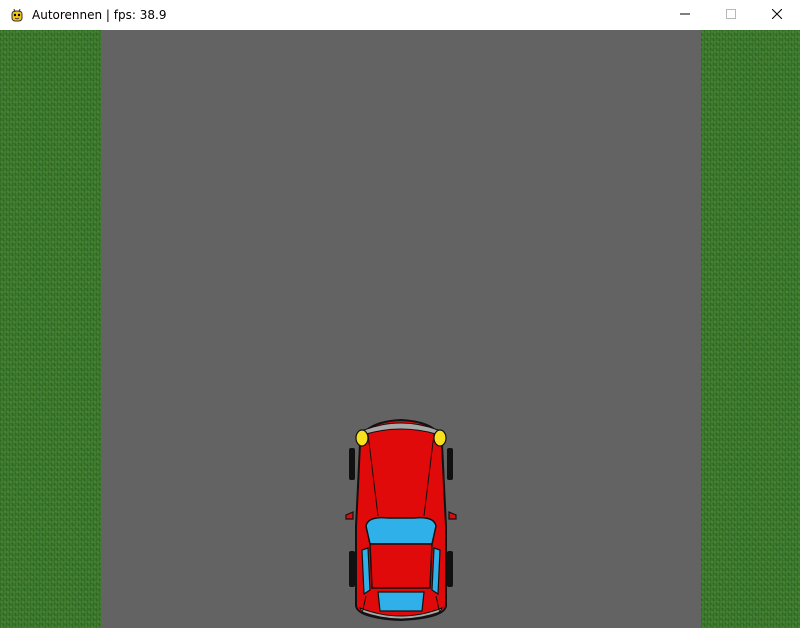 This screenshot has height=628, width=800. I want to click on front-left-tire, so click(352, 464).